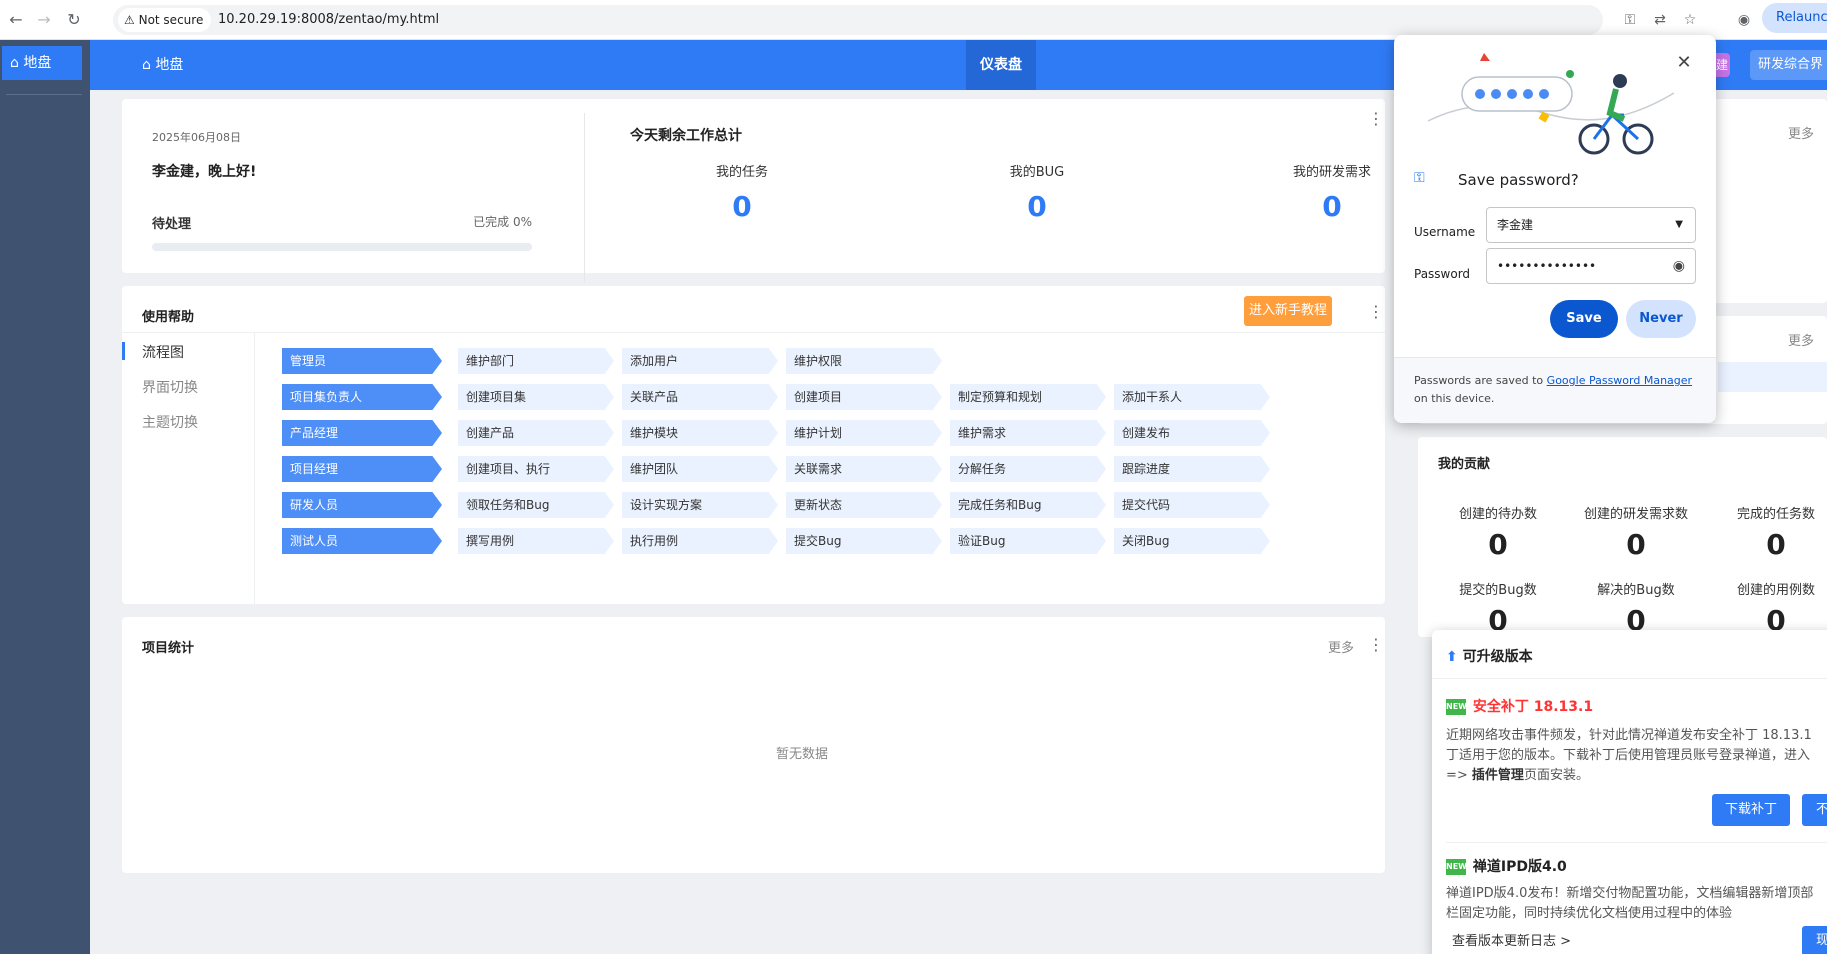 Image resolution: width=1827 pixels, height=954 pixels. What do you see at coordinates (362, 469) in the screenshot?
I see `flow-role: 项目经理` at bounding box center [362, 469].